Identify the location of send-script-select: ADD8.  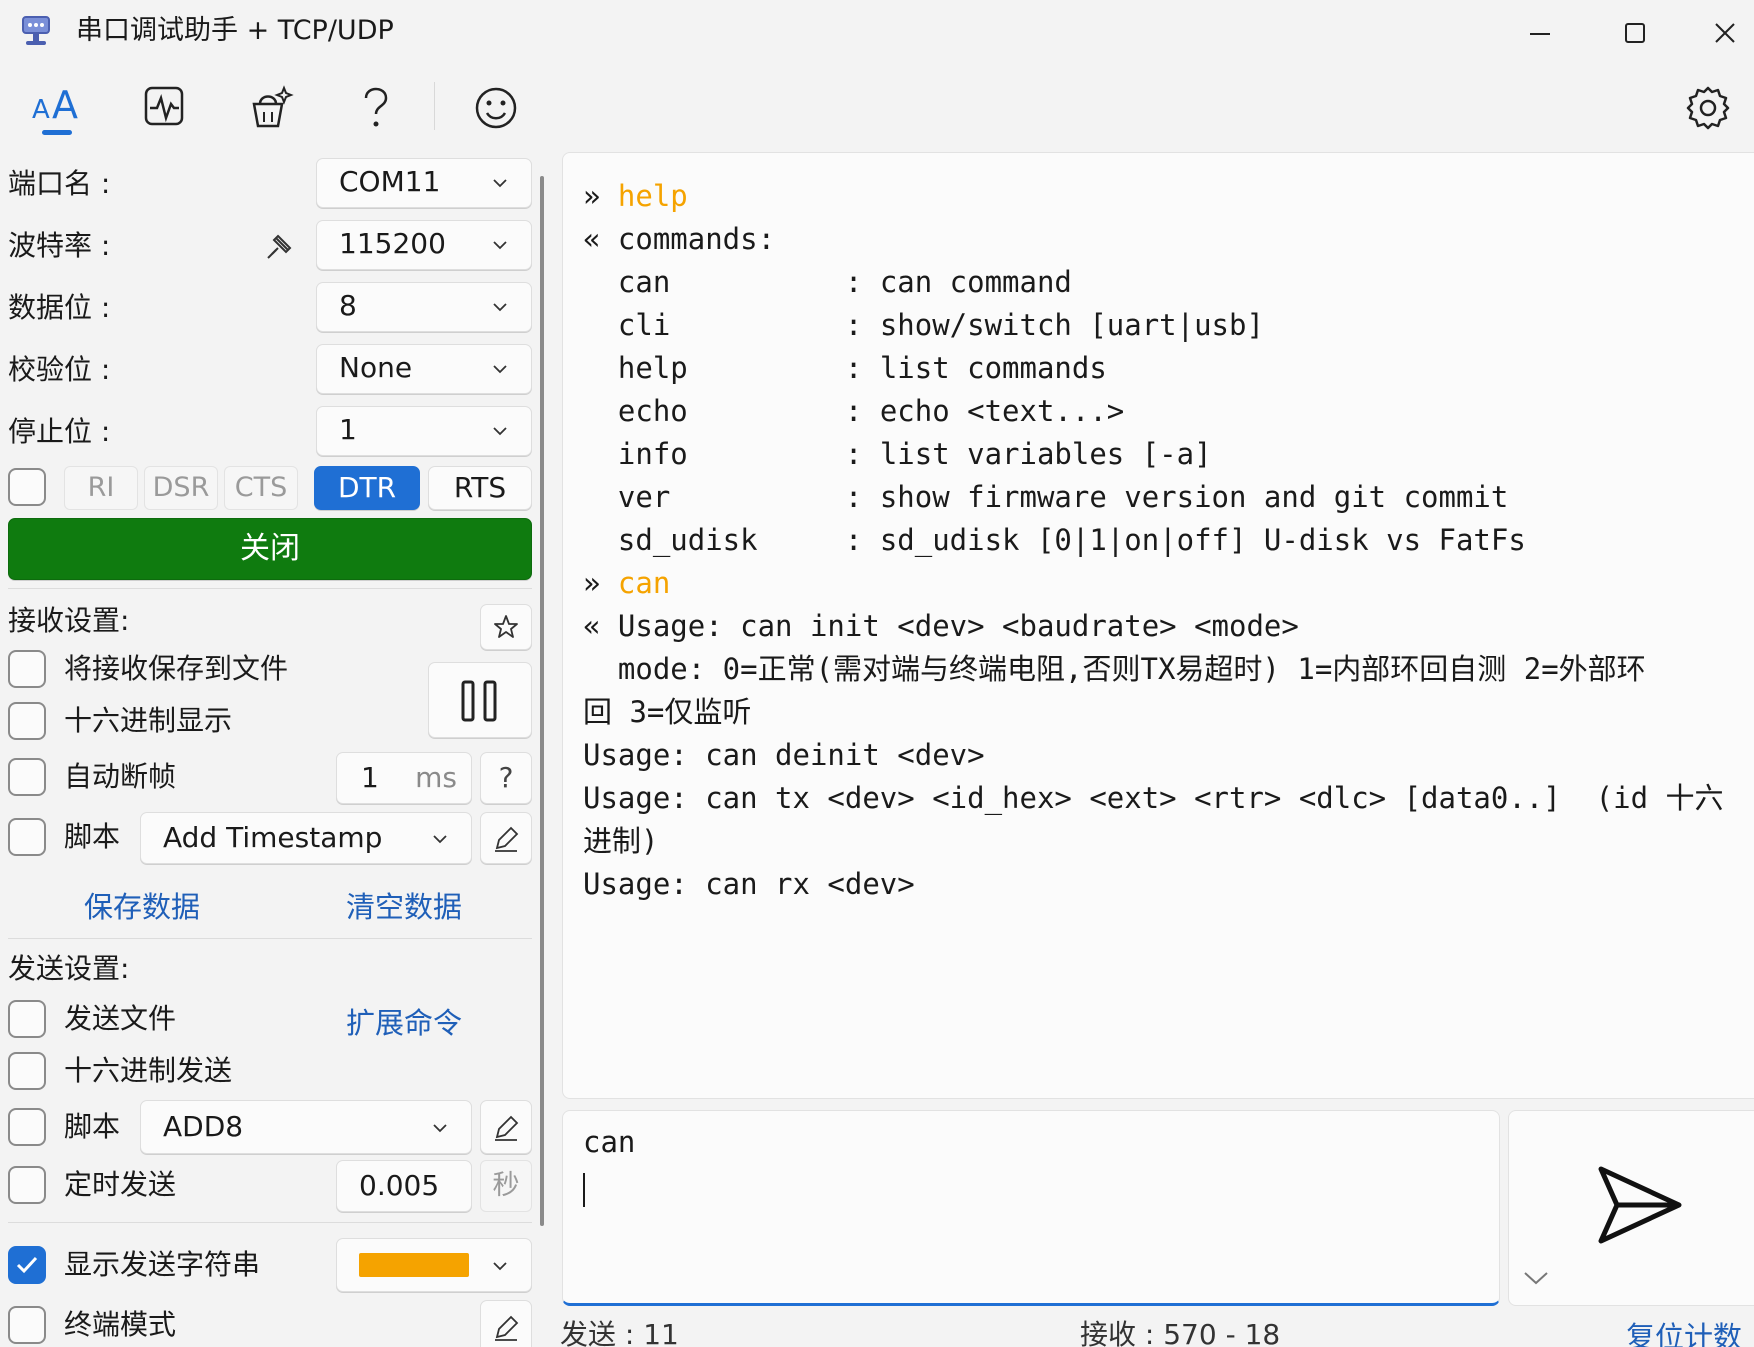
(306, 1127).